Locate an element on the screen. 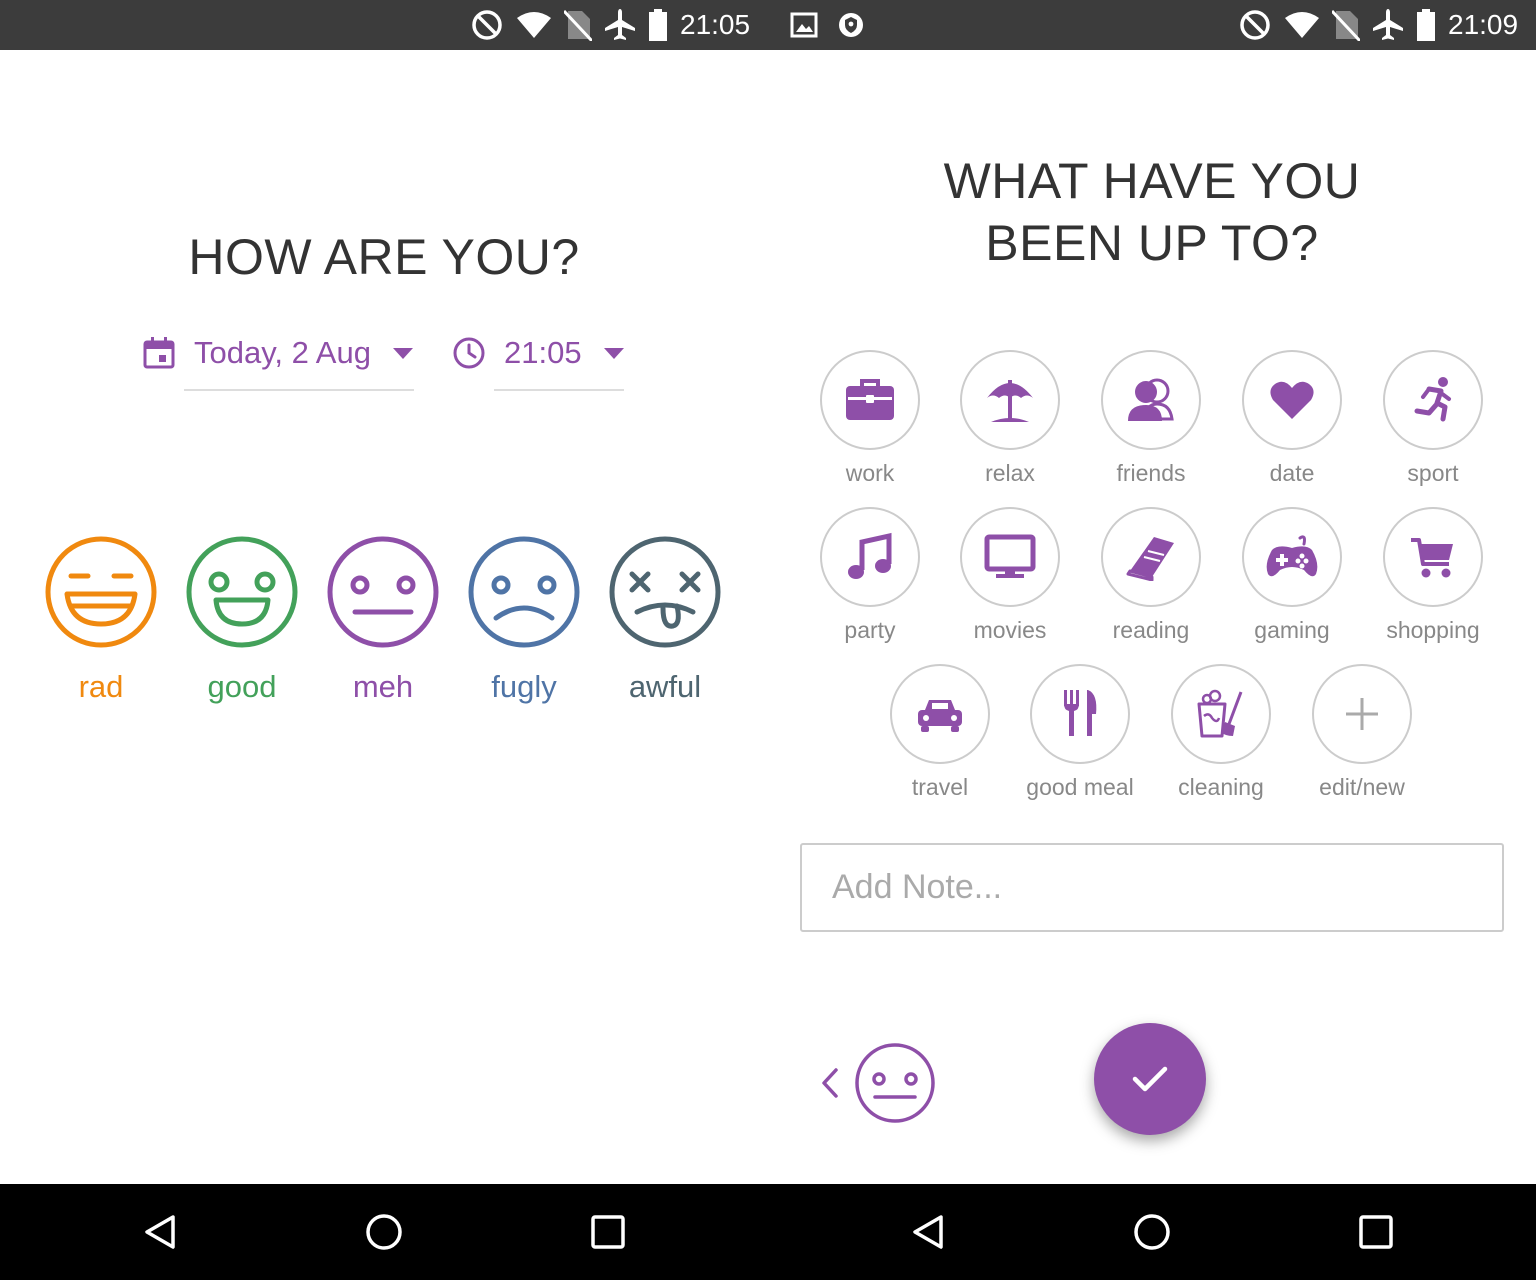 Image resolution: width=1536 pixels, height=1280 pixels. activity-label: friends is located at coordinates (1151, 473).